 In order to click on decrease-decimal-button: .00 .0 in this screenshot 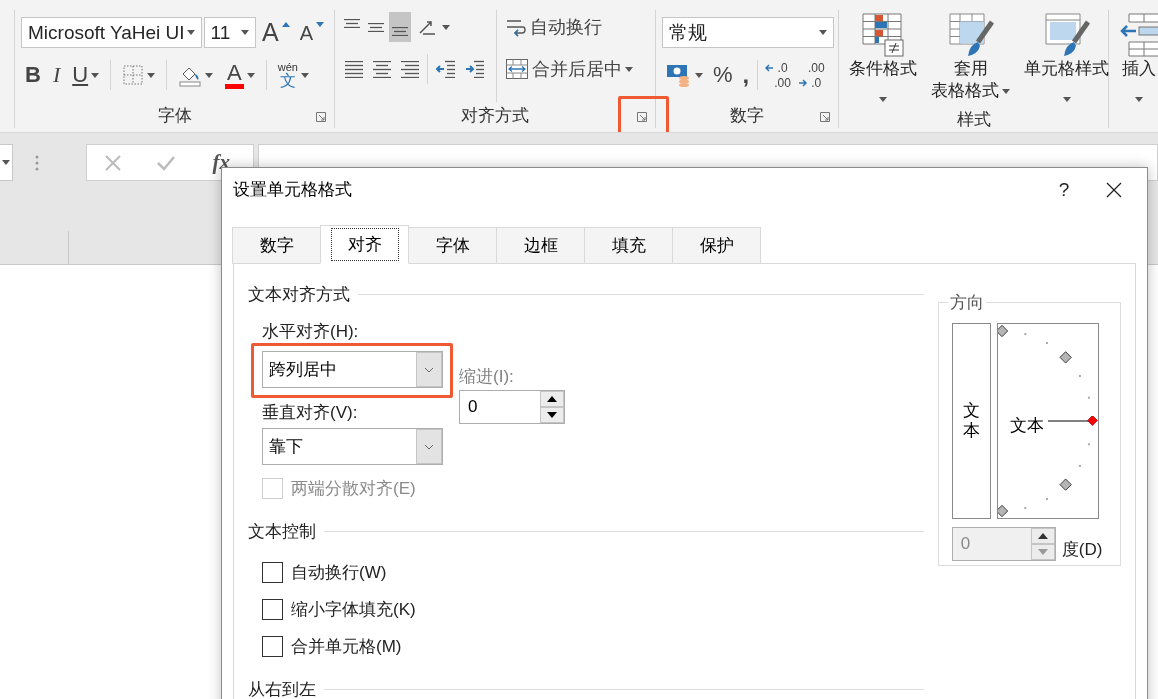, I will do `click(811, 75)`.